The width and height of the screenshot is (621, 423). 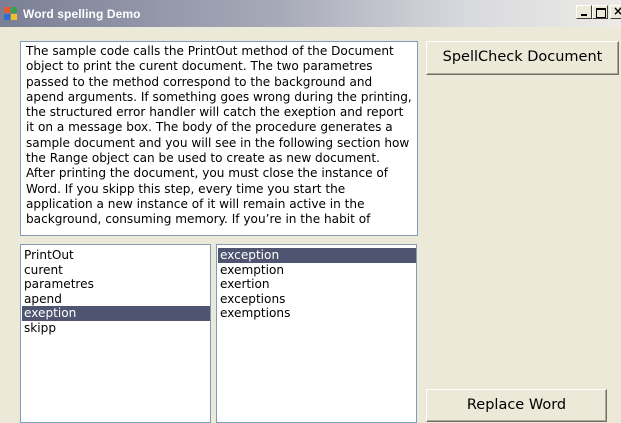 I want to click on spellcheck-document-button: SpellCheck Document, so click(x=522, y=58).